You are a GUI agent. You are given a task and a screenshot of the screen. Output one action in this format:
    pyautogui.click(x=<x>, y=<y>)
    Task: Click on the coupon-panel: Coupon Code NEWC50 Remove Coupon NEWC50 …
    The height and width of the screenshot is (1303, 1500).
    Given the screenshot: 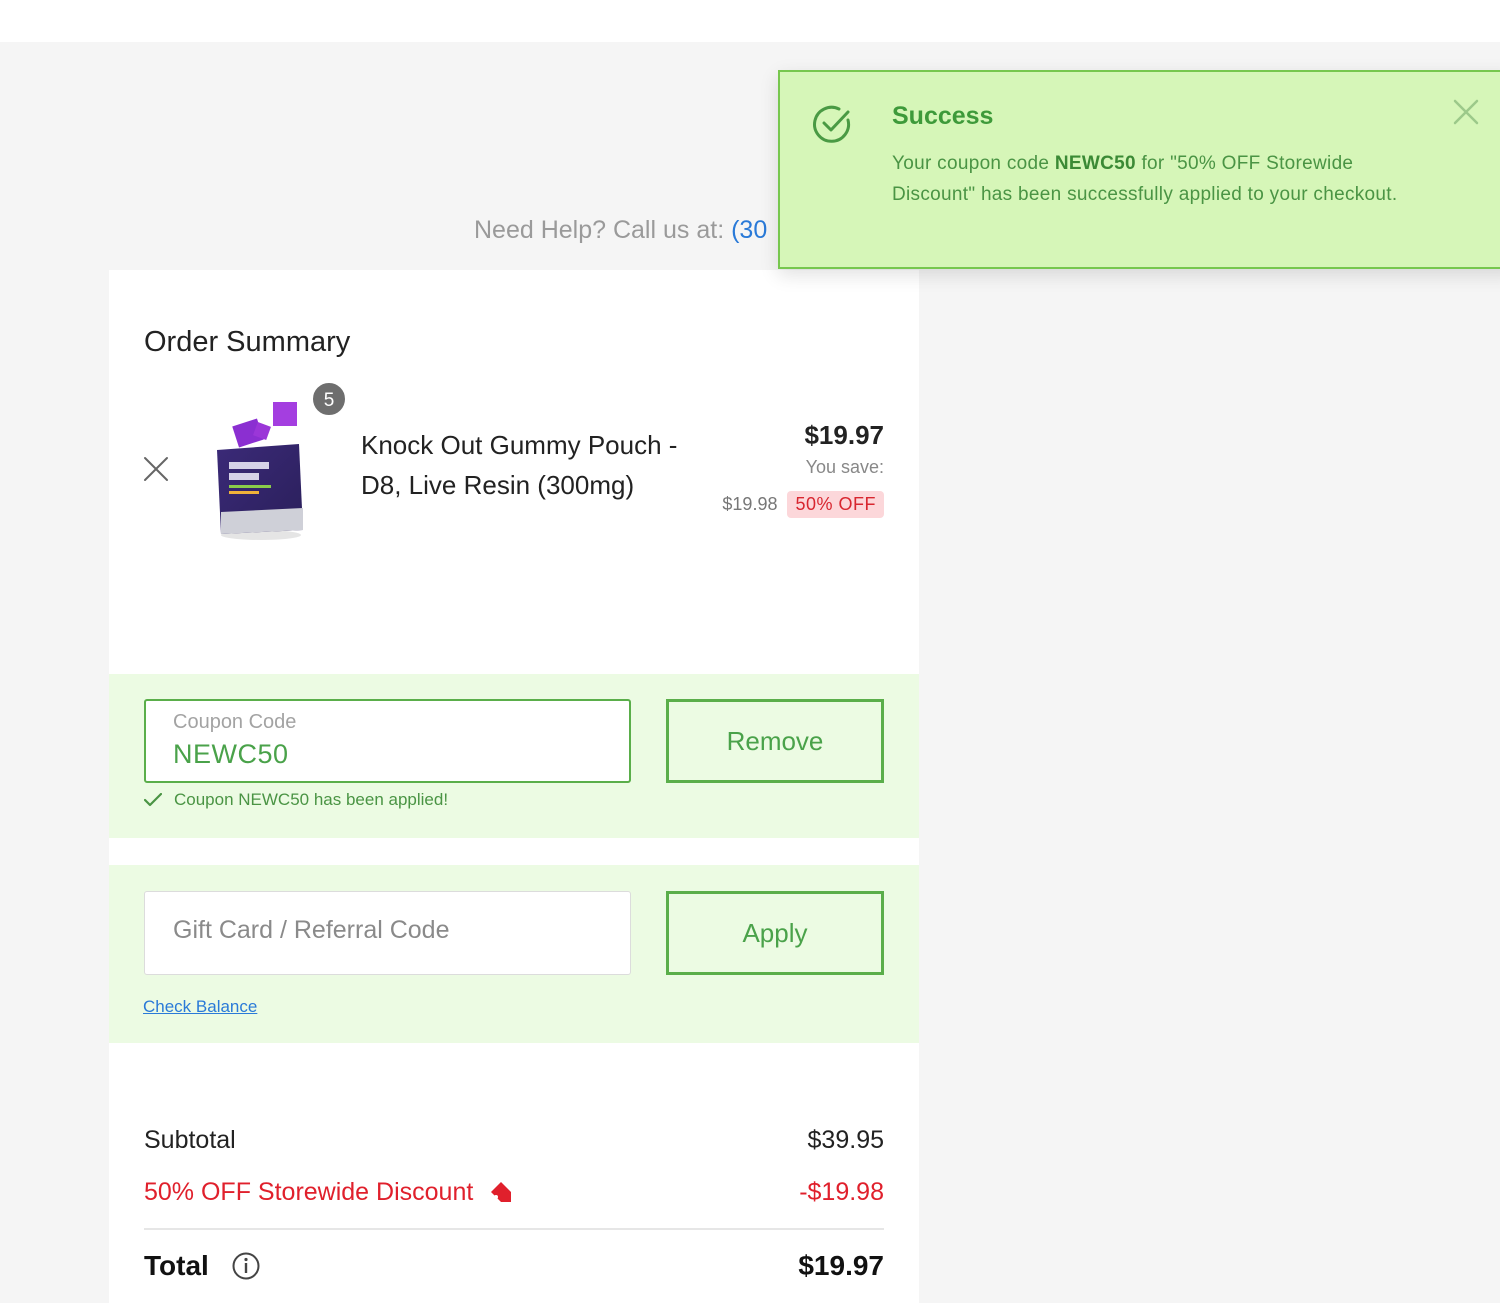 What is the action you would take?
    pyautogui.click(x=514, y=756)
    